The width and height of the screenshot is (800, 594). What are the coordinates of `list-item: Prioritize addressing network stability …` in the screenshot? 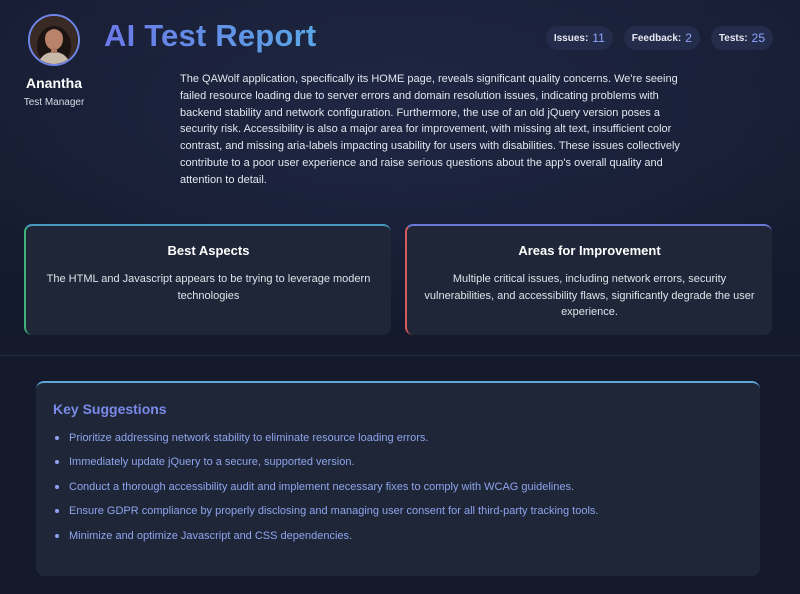 It's located at (398, 443).